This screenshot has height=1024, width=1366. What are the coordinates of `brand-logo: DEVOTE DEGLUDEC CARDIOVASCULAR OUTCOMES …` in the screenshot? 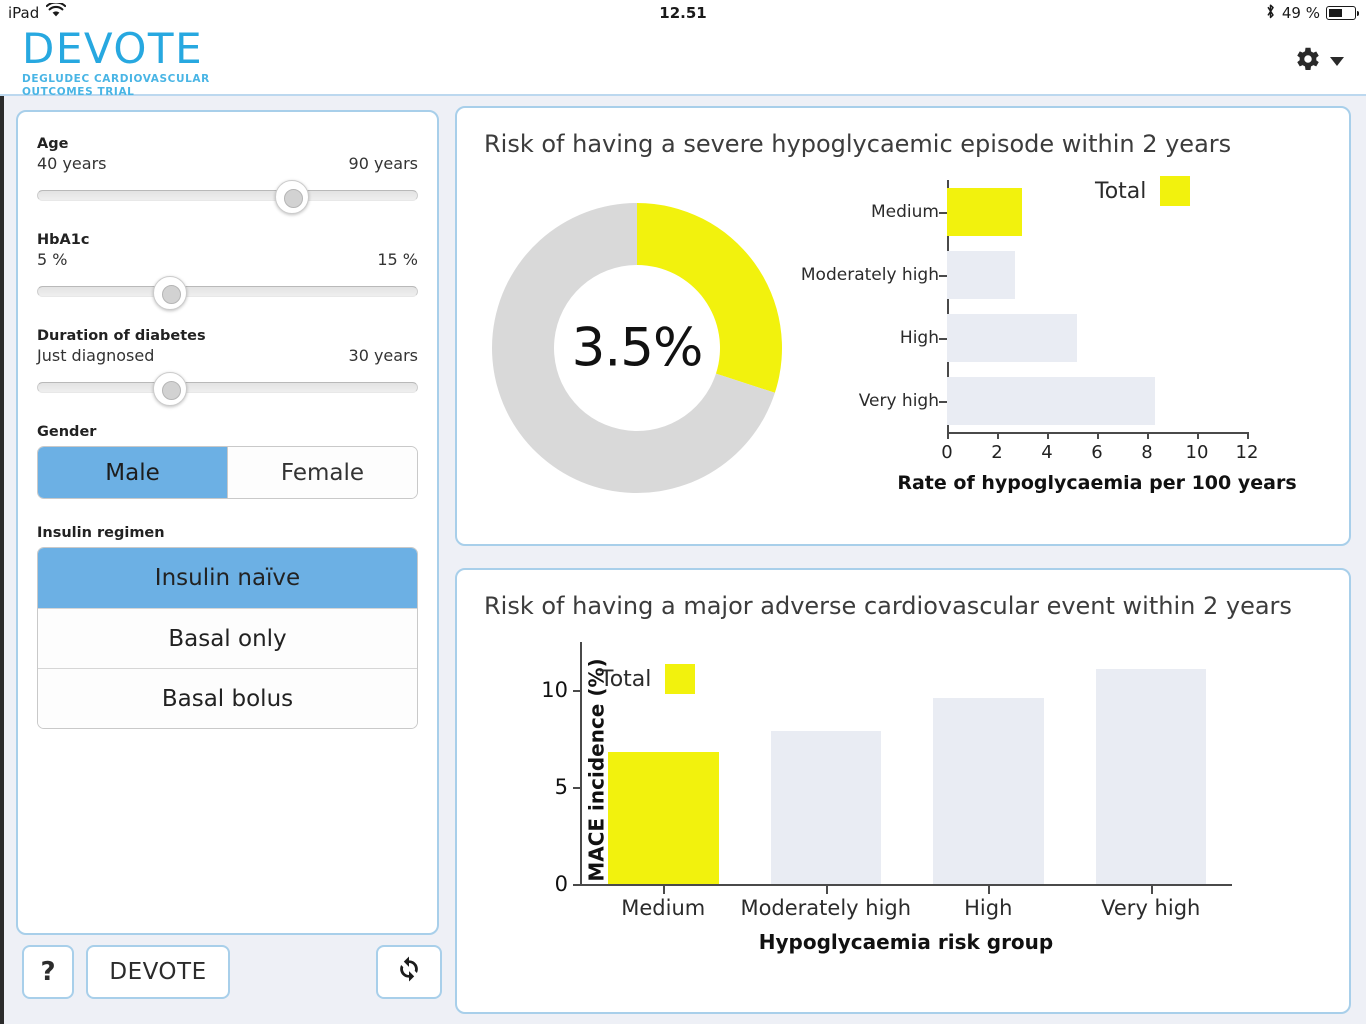 It's located at (116, 63).